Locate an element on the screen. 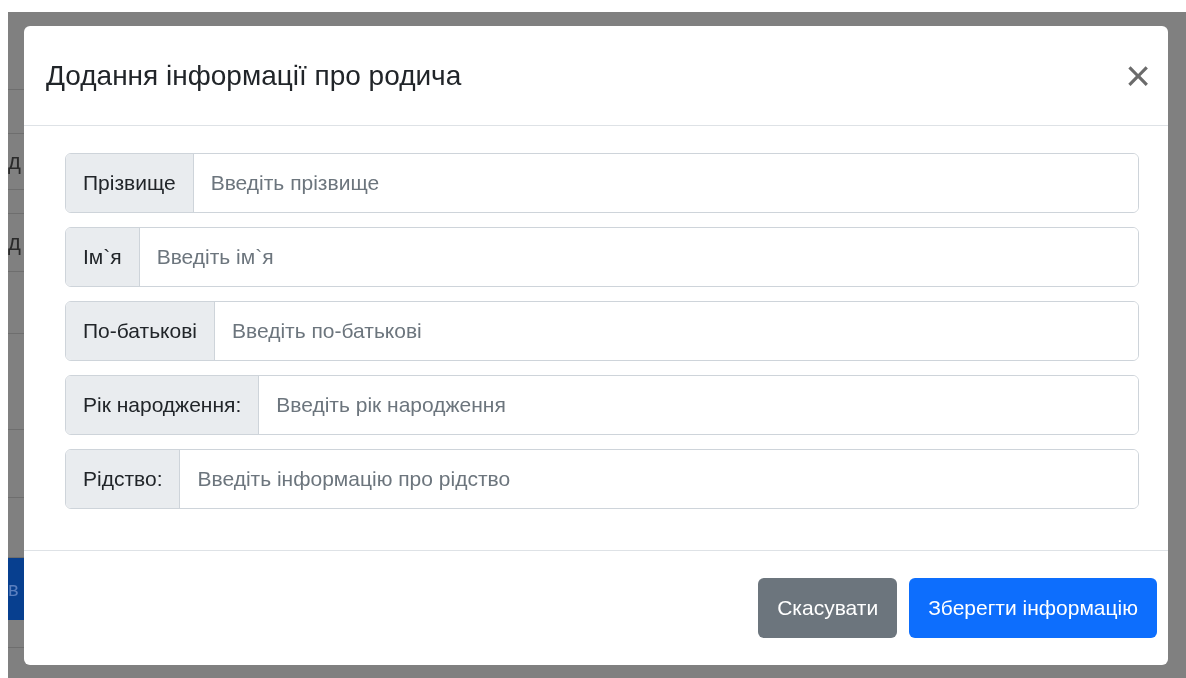 The width and height of the screenshot is (1186, 678). input-group: Прізвище Введіть прізвище is located at coordinates (602, 183).